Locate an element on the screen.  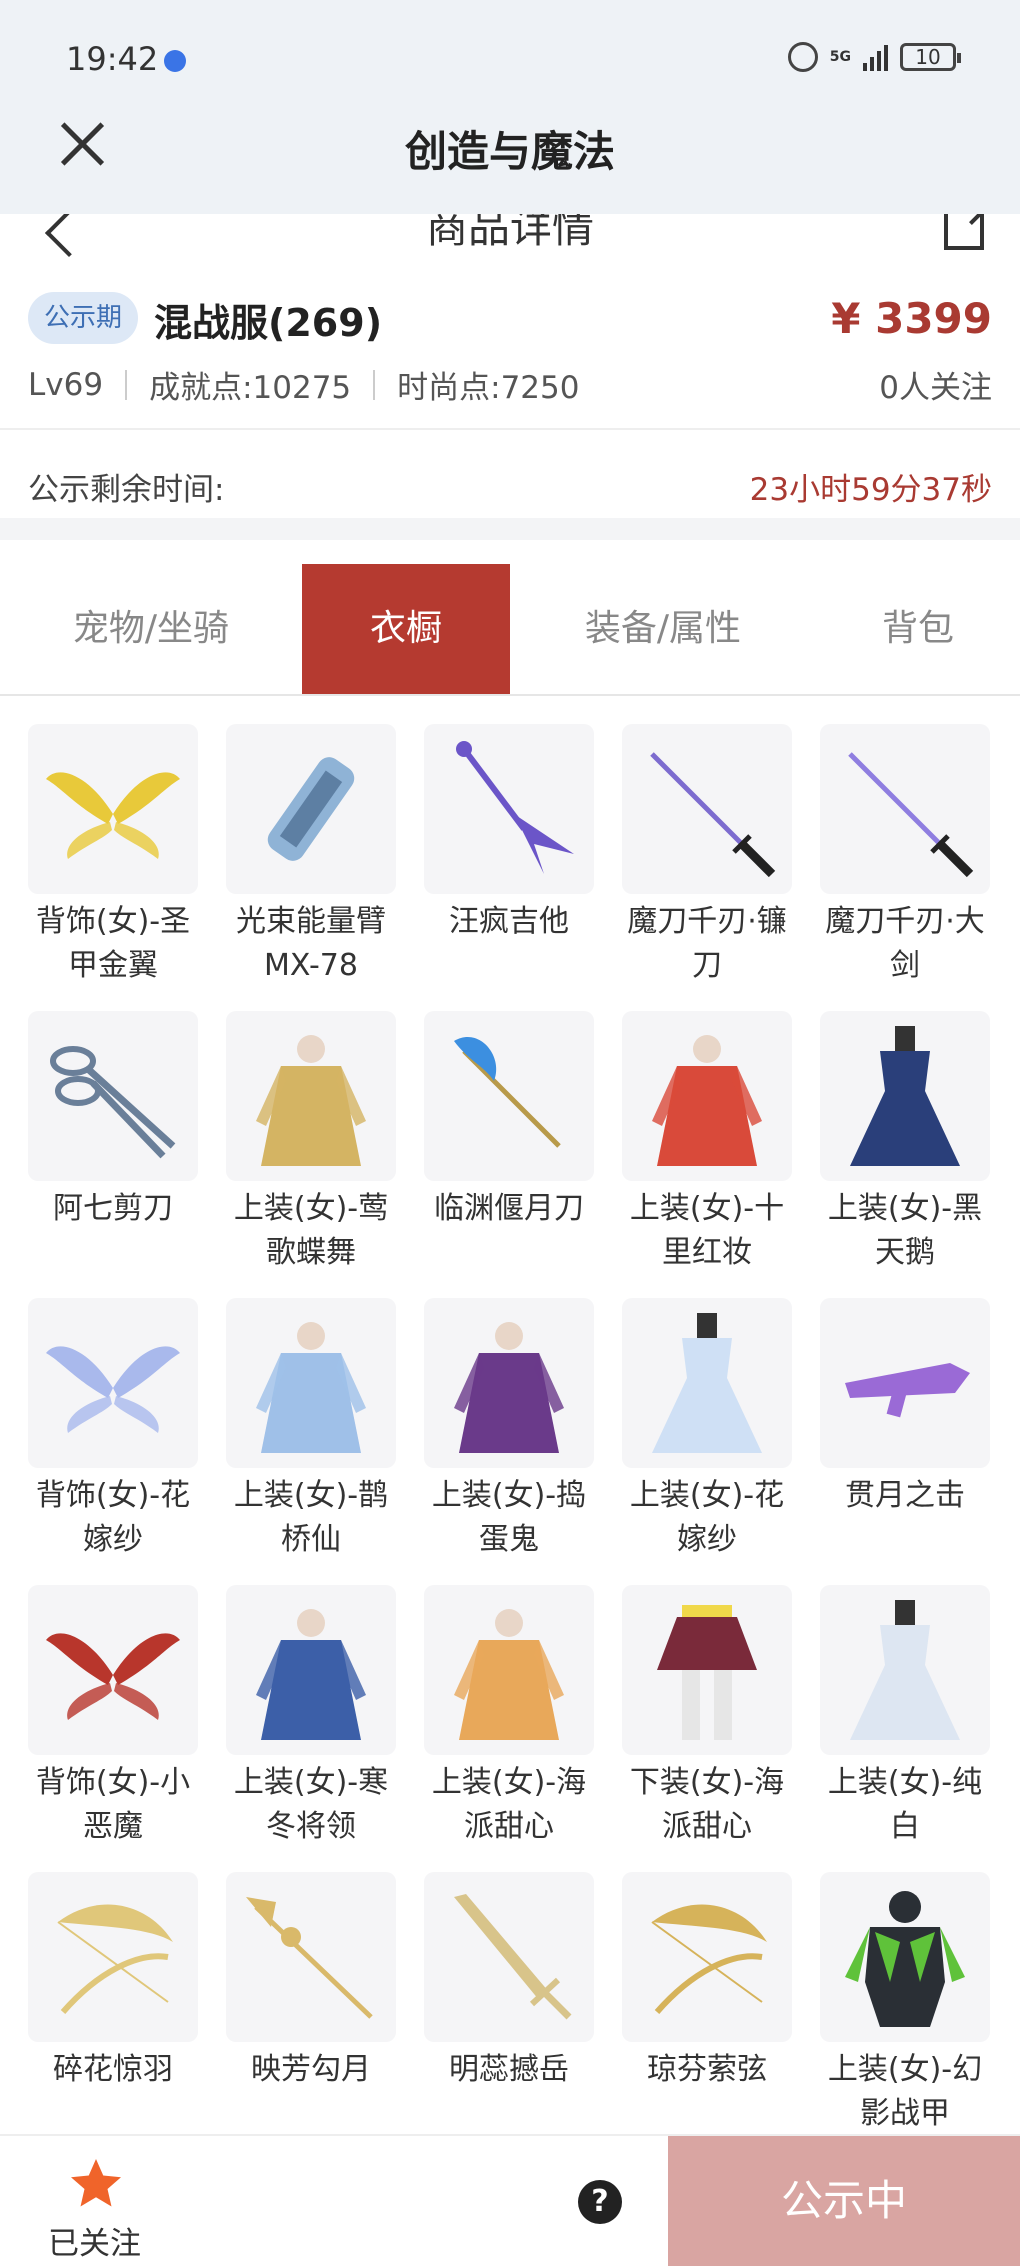
wardrobe-item: 贯月之击 is located at coordinates (905, 1438).